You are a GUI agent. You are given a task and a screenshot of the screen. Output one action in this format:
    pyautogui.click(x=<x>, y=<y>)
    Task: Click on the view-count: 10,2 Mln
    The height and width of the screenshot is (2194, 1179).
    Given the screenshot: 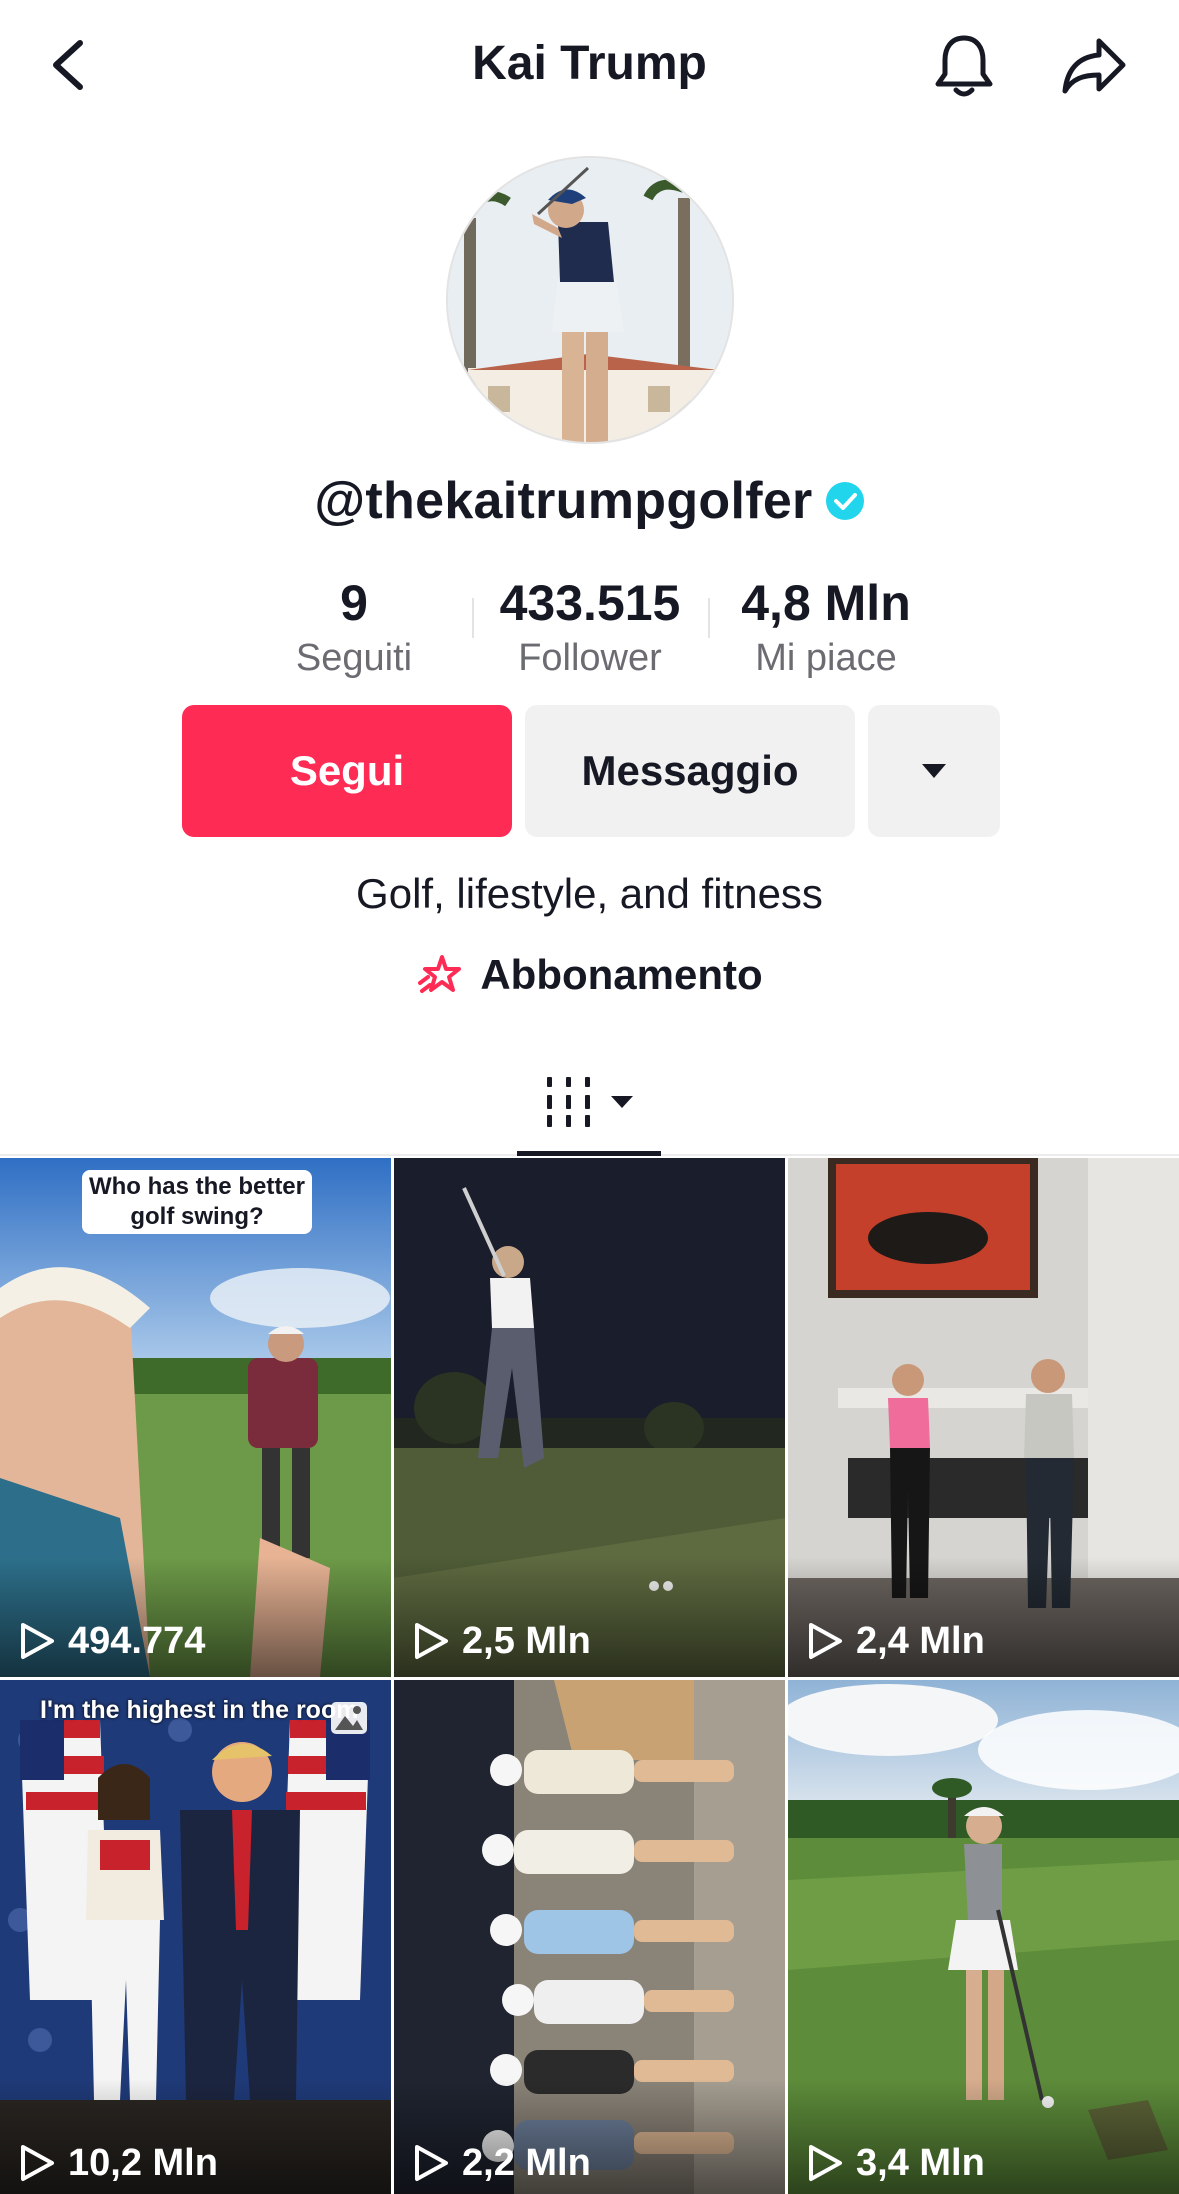 What is the action you would take?
    pyautogui.click(x=118, y=2163)
    